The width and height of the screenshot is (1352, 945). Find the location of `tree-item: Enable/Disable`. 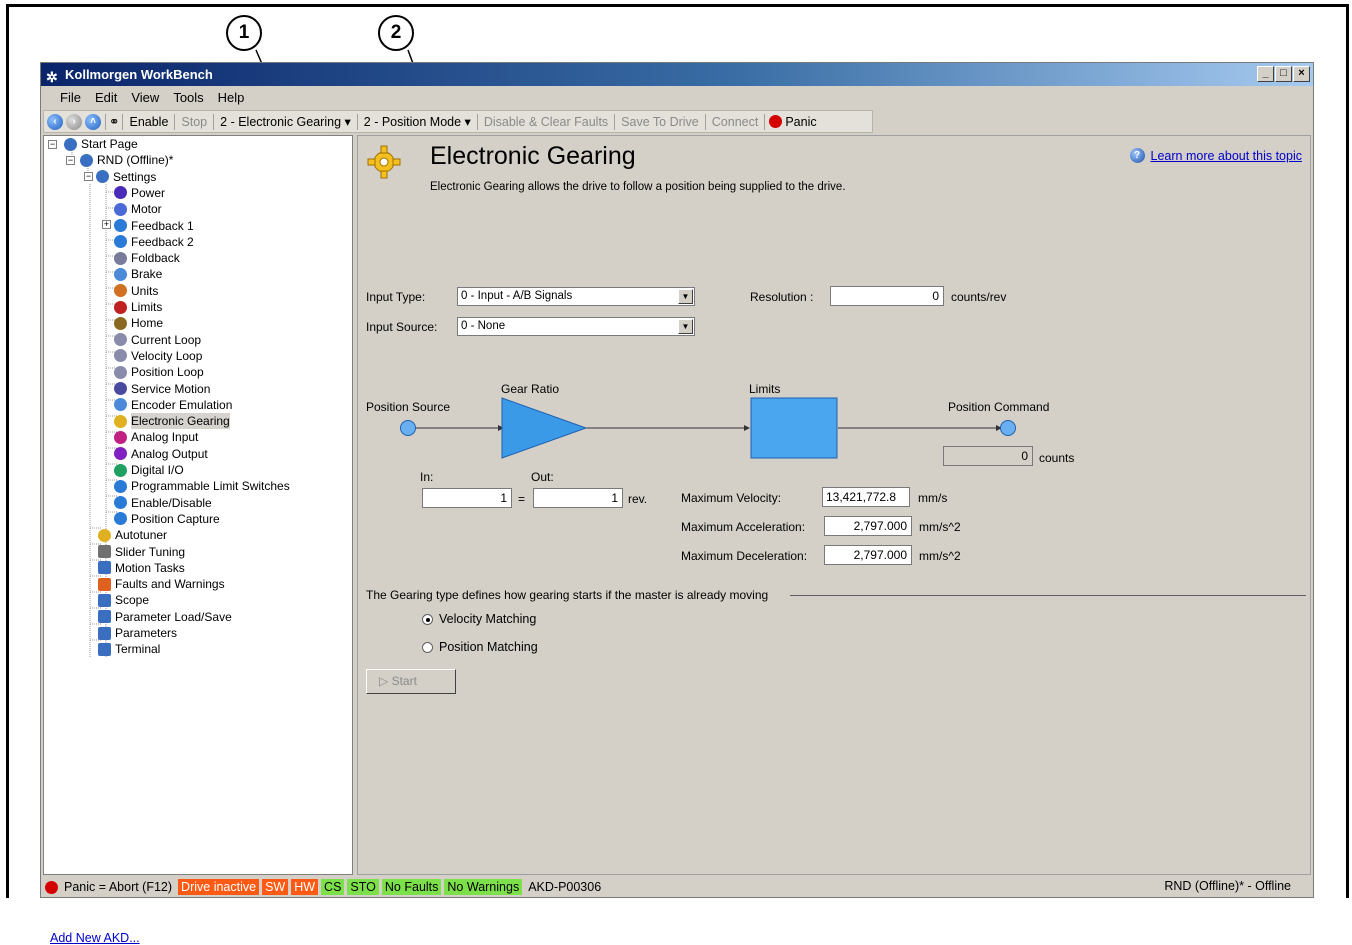

tree-item: Enable/Disable is located at coordinates (163, 503).